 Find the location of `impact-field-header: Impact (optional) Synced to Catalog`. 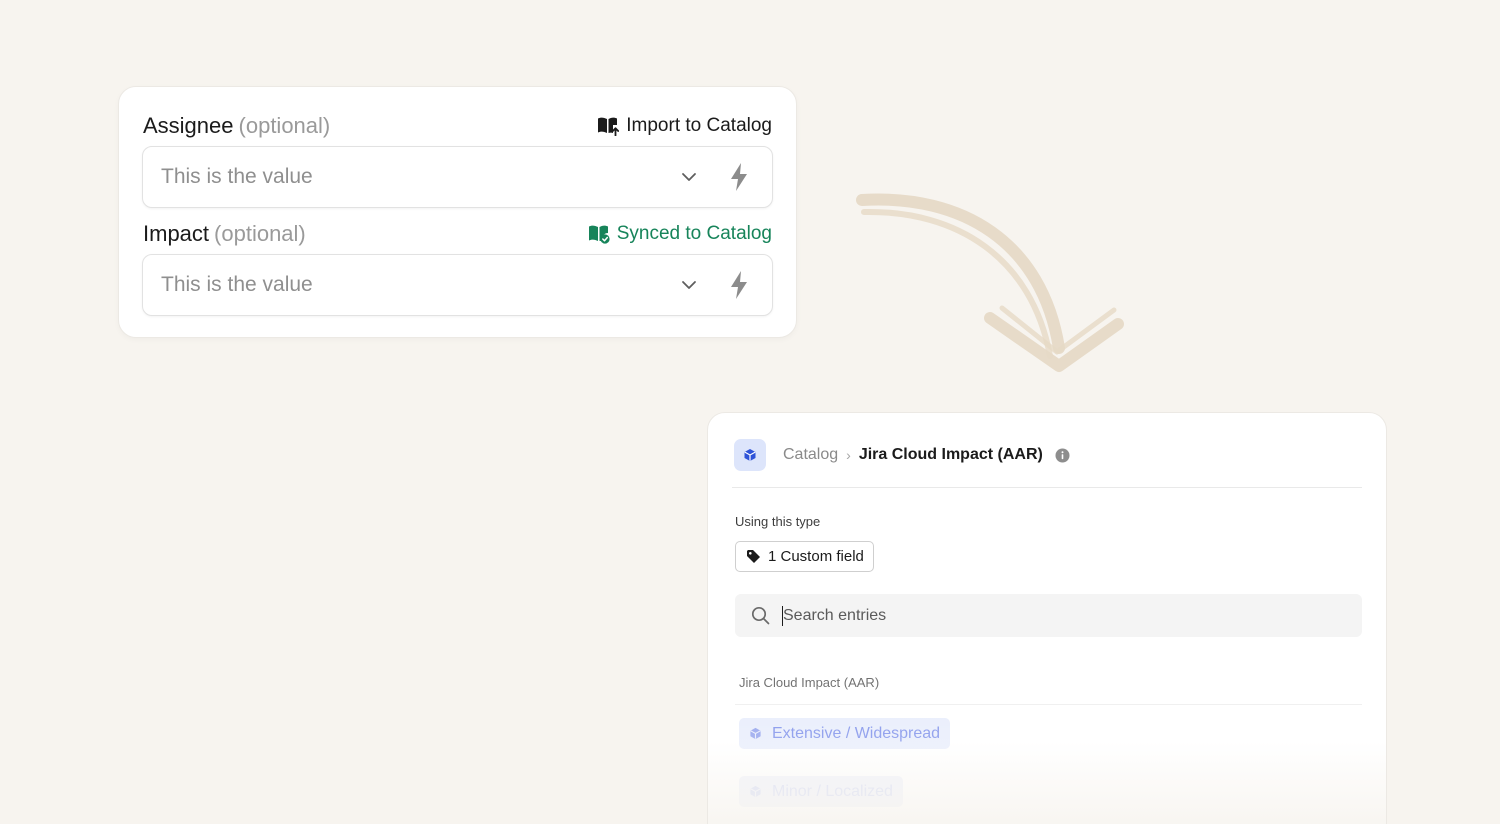

impact-field-header: Impact (optional) Synced to Catalog is located at coordinates (457, 234).